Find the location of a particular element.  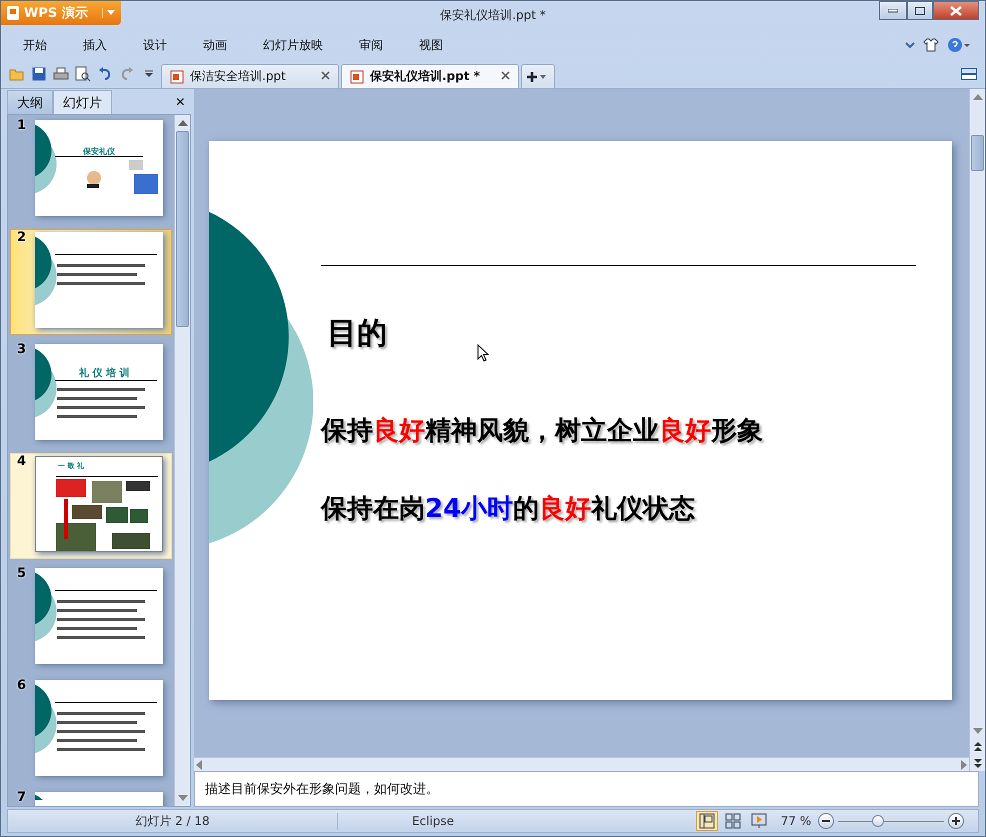

close-button is located at coordinates (956, 10).